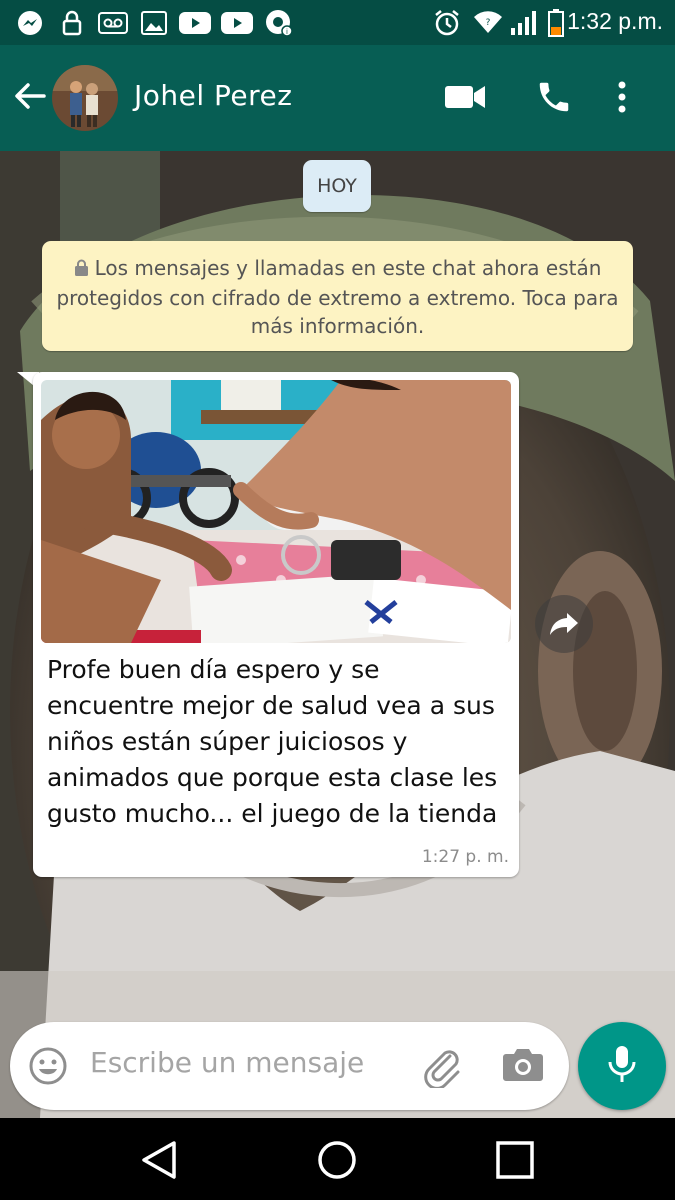 This screenshot has height=1200, width=675. What do you see at coordinates (337, 22) in the screenshot?
I see `status-bar: i ? 1:32 p.m.` at bounding box center [337, 22].